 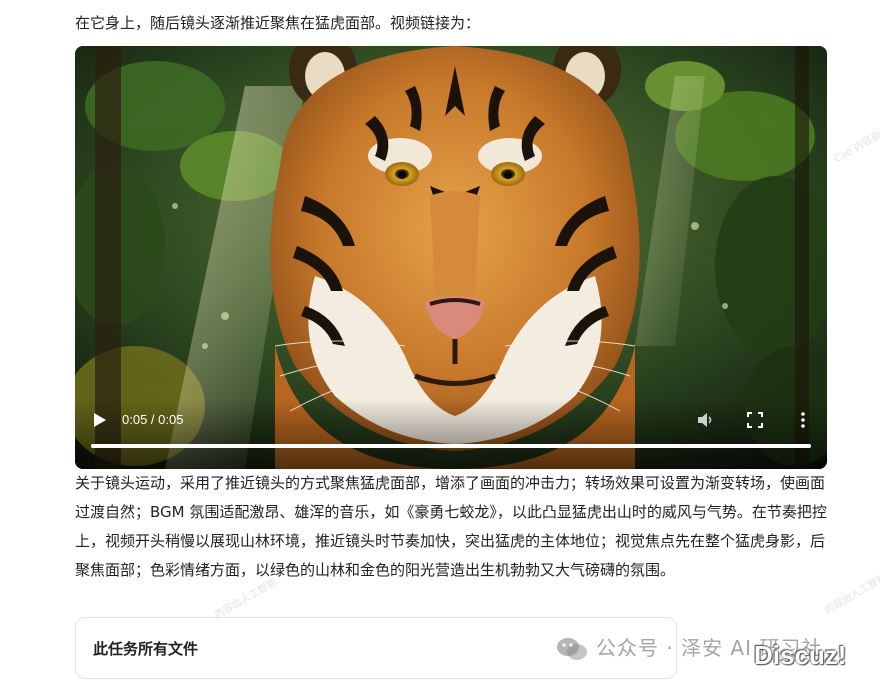 What do you see at coordinates (856, 137) in the screenshot?
I see `faint-watermark: Cao 内容由人工智能` at bounding box center [856, 137].